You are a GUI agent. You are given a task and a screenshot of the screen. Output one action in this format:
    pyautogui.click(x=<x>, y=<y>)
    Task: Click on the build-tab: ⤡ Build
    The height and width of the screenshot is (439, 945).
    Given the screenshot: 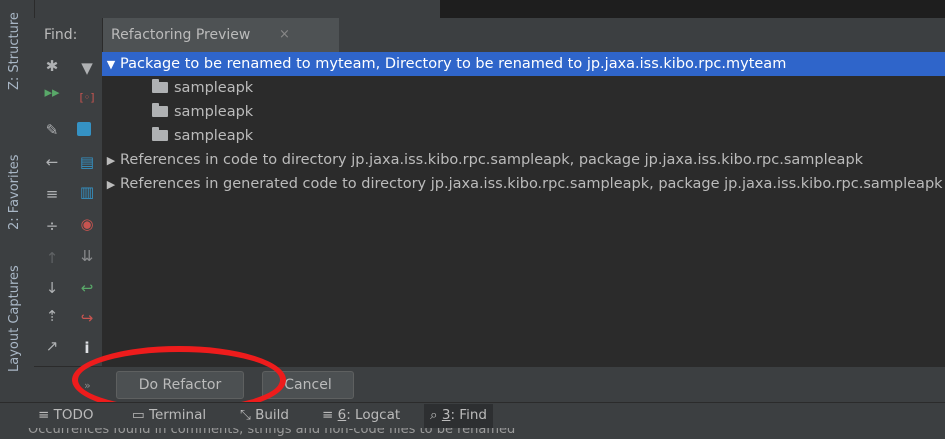 What is the action you would take?
    pyautogui.click(x=264, y=415)
    